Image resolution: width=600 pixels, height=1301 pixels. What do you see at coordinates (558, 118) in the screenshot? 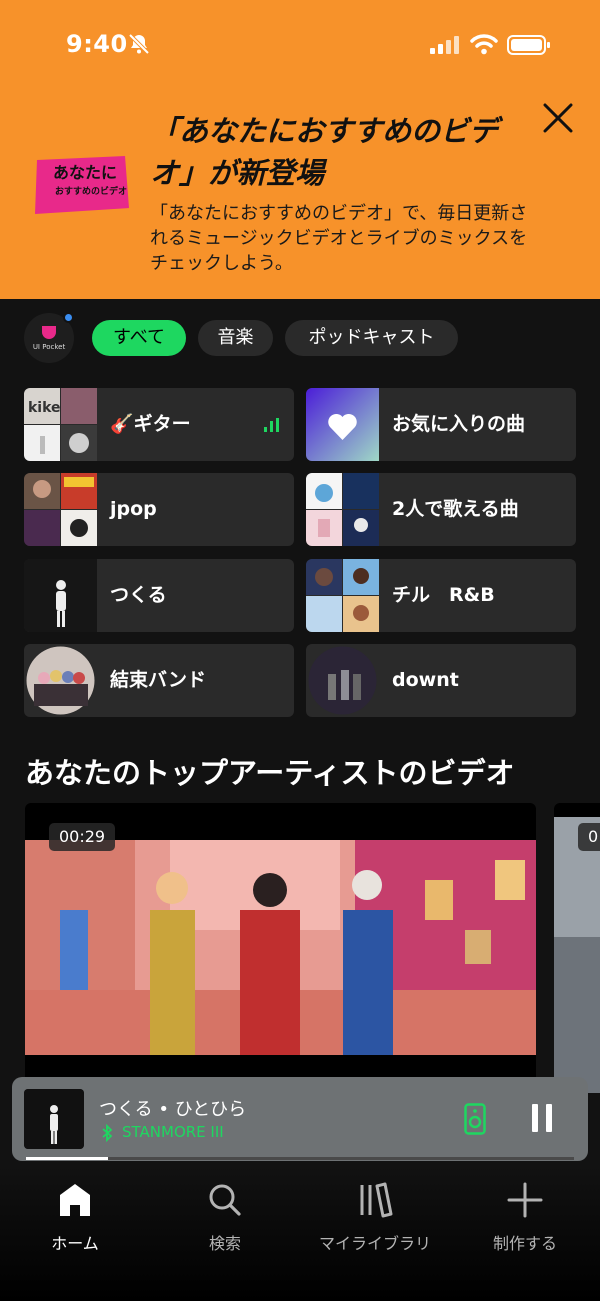
I see `close-icon` at bounding box center [558, 118].